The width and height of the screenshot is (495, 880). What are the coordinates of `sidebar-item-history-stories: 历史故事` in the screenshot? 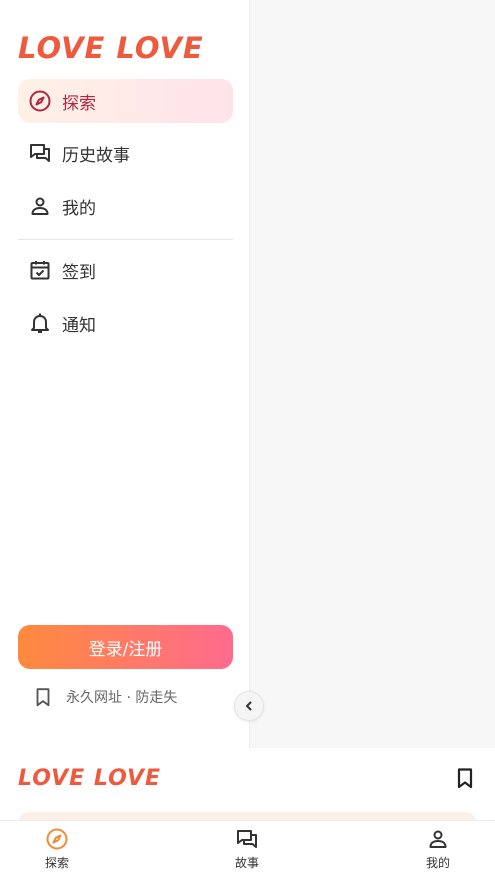 It's located at (125, 153).